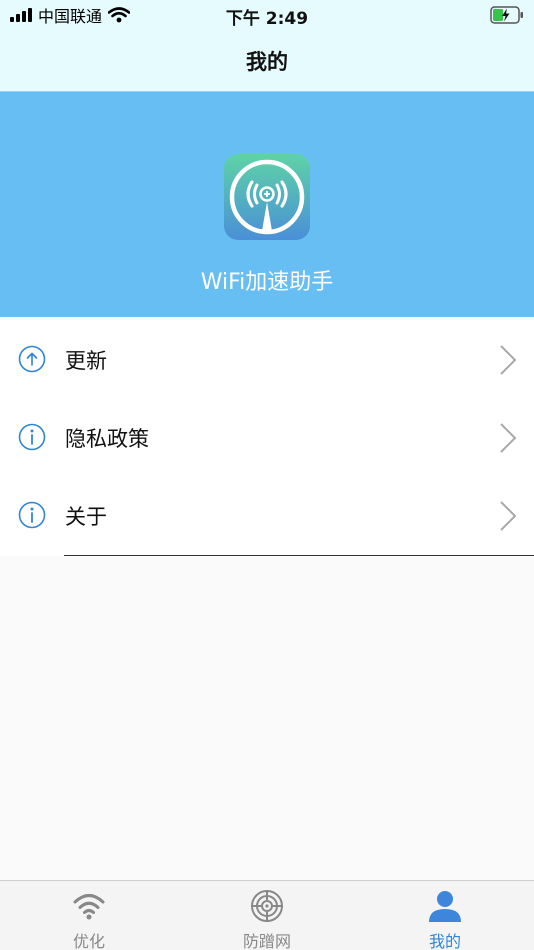 The height and width of the screenshot is (950, 534). Describe the element at coordinates (267, 438) in the screenshot. I see `menu-item-privacy-policy: 隐私政策` at that location.